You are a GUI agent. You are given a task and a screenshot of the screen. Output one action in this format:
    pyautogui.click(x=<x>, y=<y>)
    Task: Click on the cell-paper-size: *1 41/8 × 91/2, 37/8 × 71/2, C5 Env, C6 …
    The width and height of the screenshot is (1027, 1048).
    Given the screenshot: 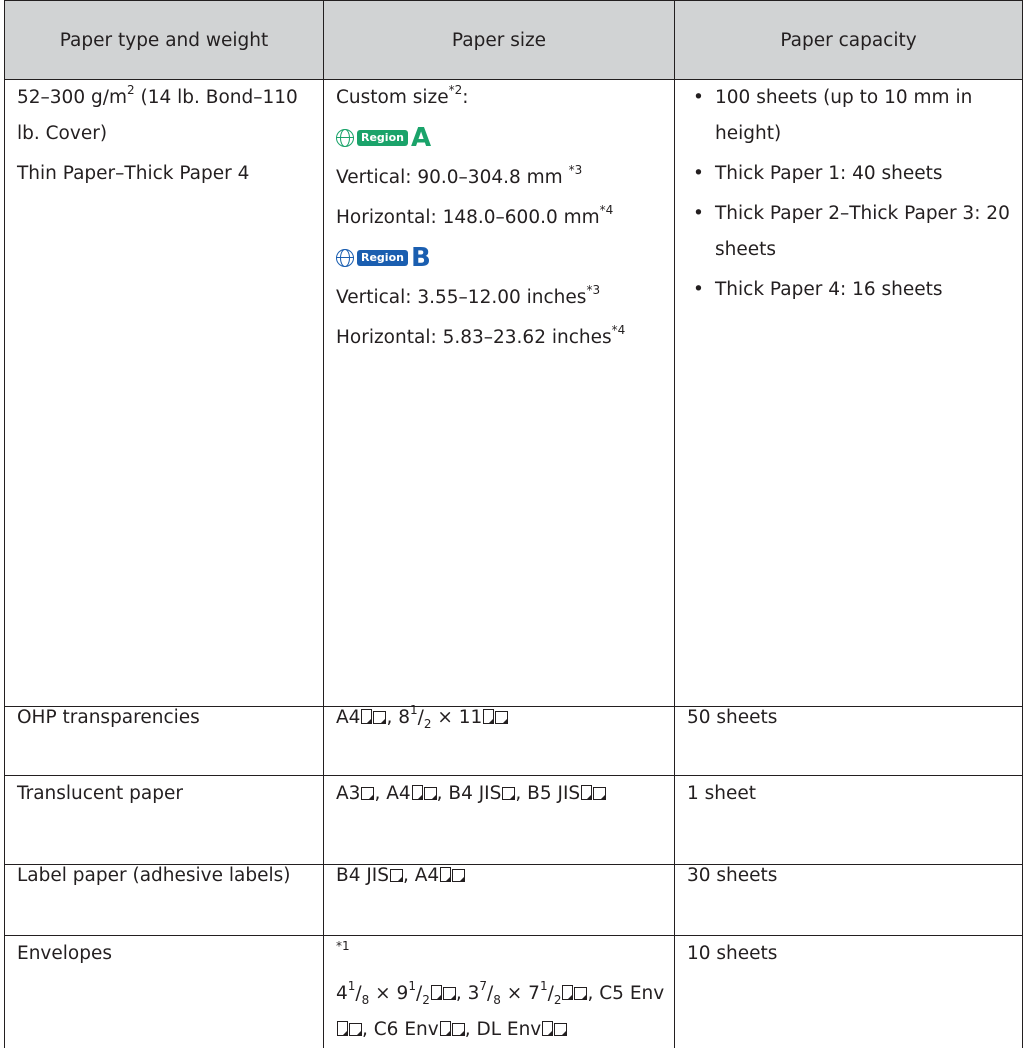 What is the action you would take?
    pyautogui.click(x=499, y=992)
    